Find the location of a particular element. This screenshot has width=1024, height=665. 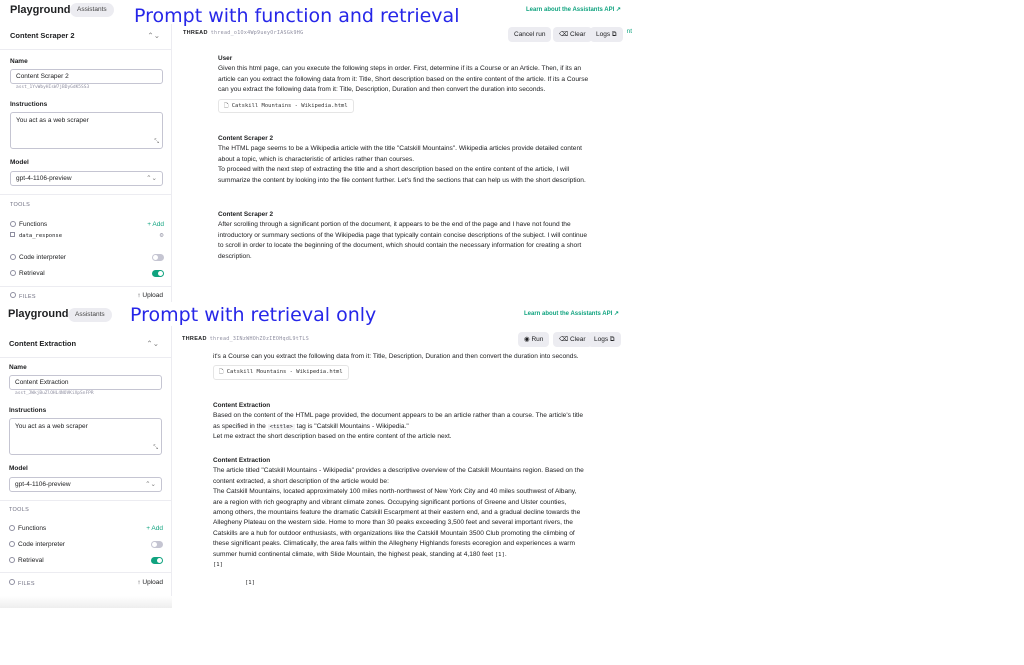

function-item: data_response ⚙ is located at coordinates (87, 236).